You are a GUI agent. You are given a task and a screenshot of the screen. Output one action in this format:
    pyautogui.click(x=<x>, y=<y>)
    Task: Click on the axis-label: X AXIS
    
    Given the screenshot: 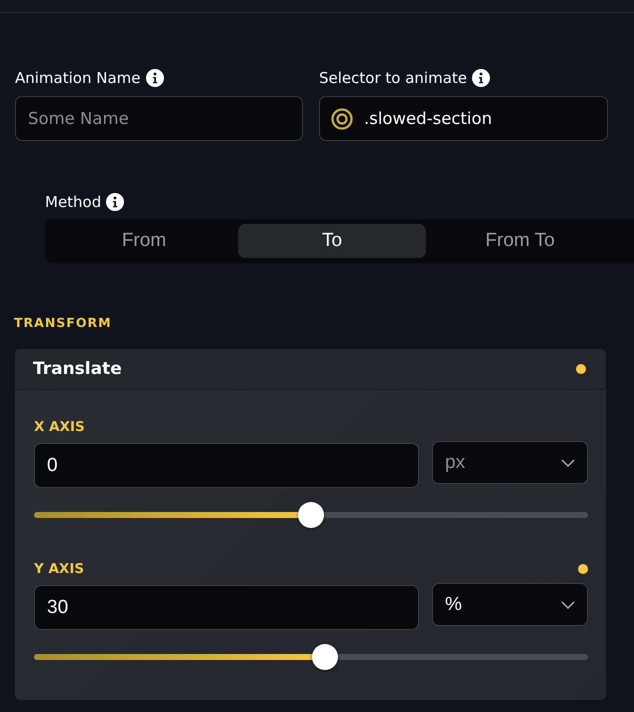 What is the action you would take?
    pyautogui.click(x=59, y=427)
    